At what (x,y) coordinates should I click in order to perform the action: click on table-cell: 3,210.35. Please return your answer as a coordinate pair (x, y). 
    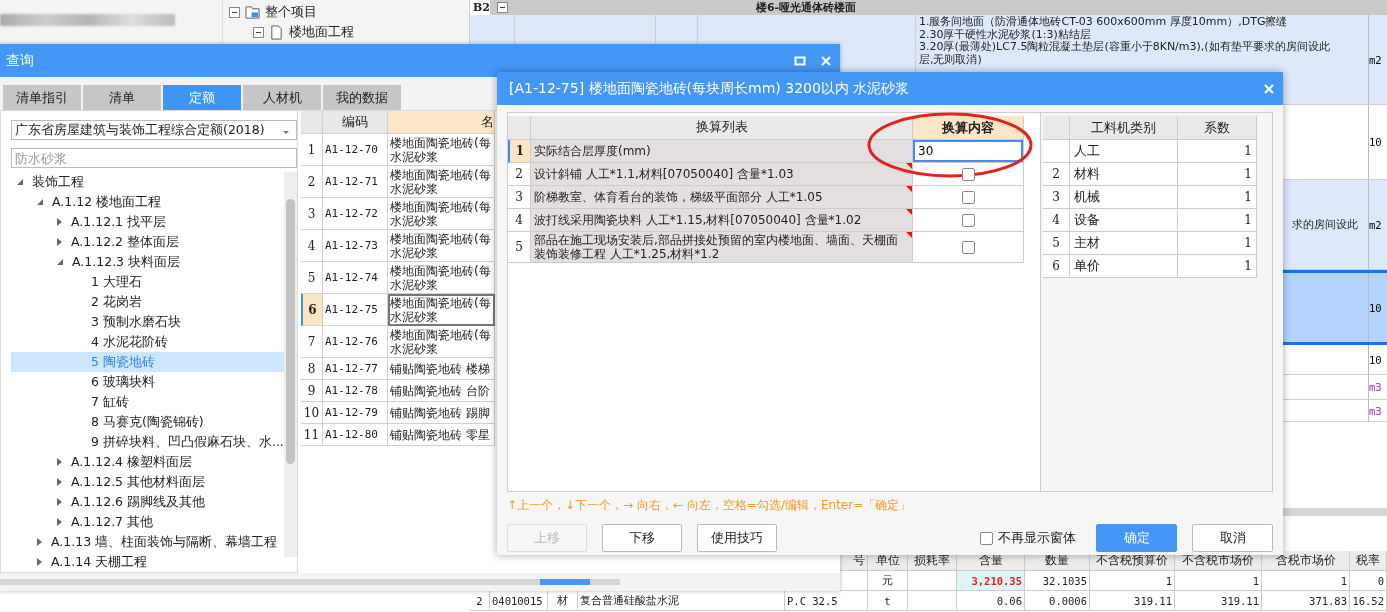
    Looking at the image, I should click on (991, 581).